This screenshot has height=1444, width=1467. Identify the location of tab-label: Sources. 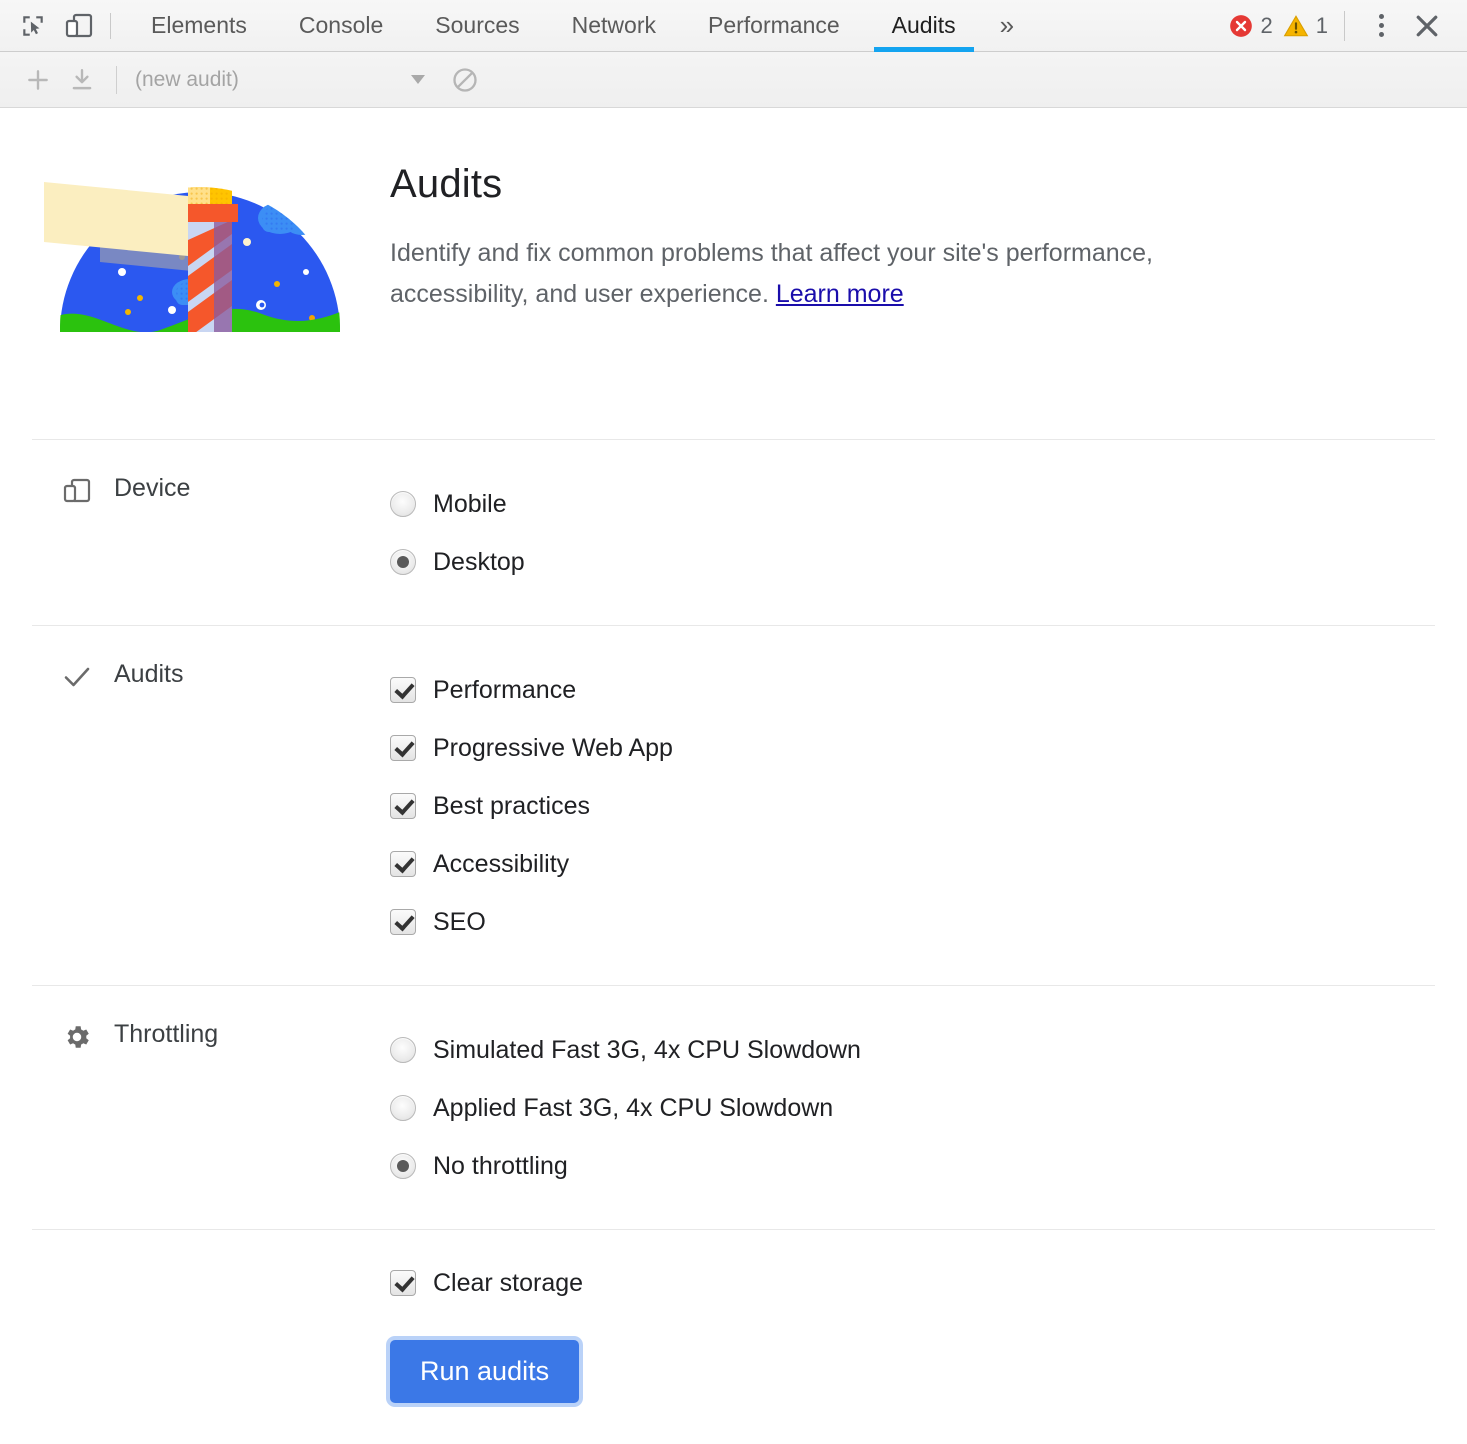
(477, 25).